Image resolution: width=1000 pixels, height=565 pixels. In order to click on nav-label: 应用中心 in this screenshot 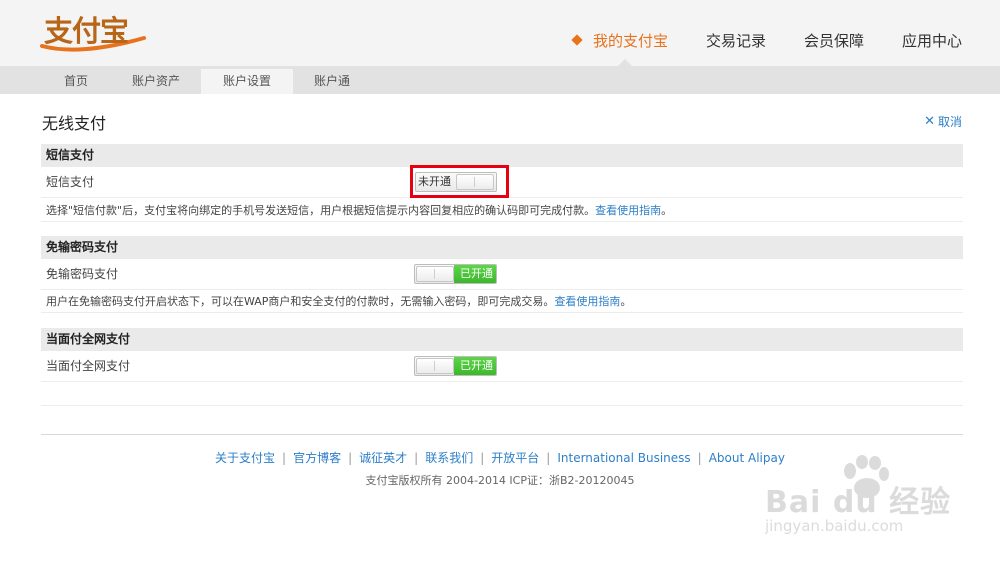, I will do `click(931, 41)`.